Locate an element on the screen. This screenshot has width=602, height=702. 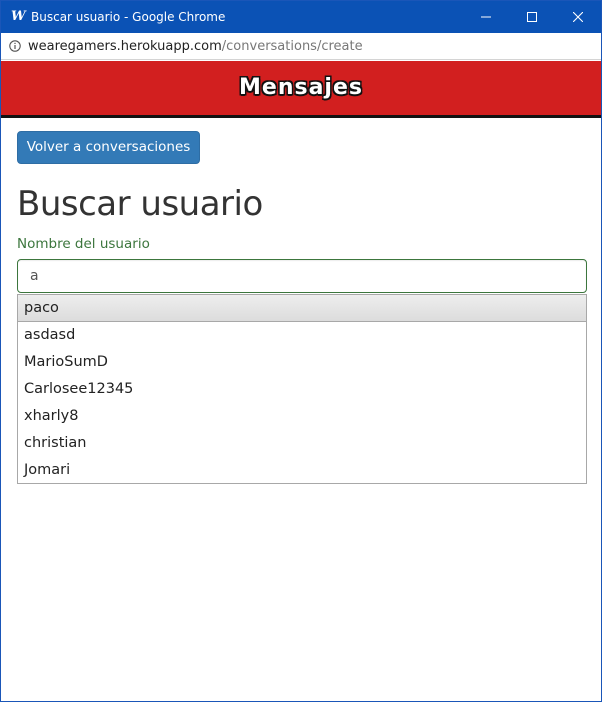
site-brand: Mensajes is located at coordinates (301, 87).